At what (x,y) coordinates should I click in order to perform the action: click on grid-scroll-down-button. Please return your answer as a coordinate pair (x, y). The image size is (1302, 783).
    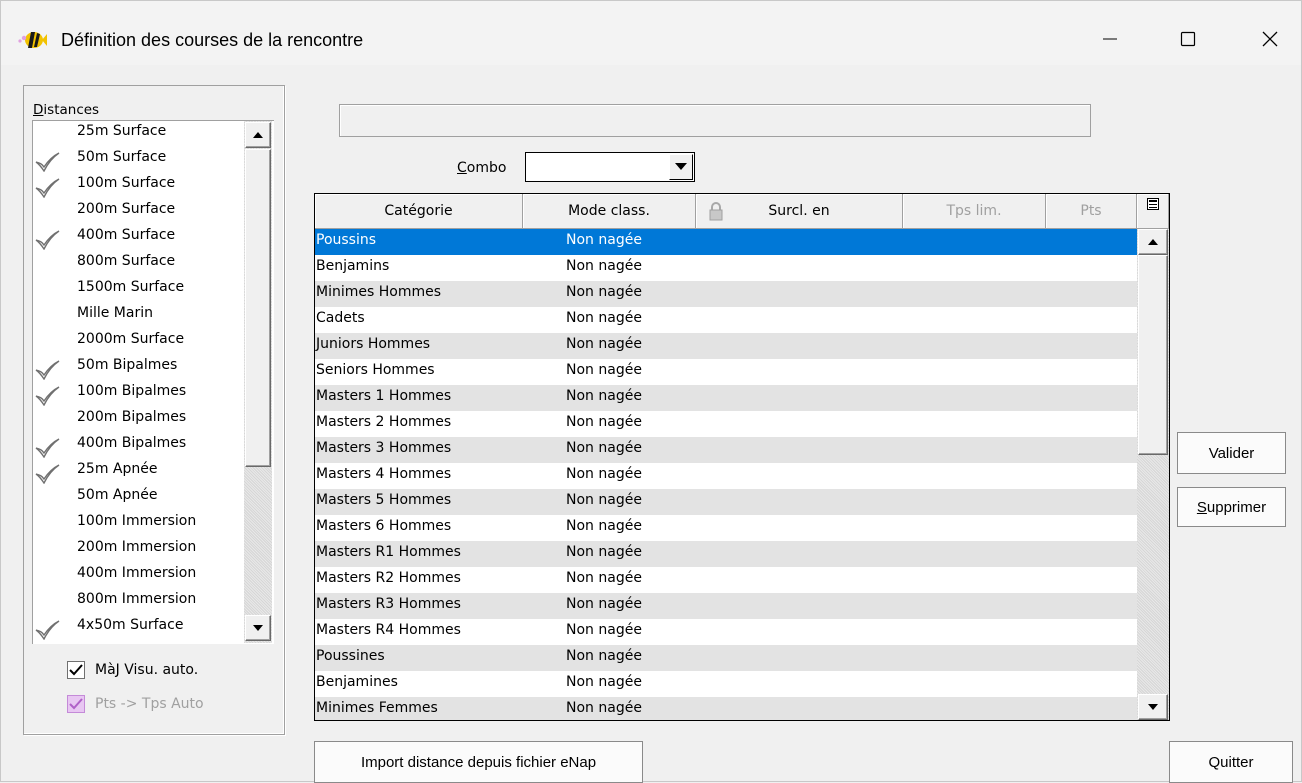
    Looking at the image, I should click on (1153, 707).